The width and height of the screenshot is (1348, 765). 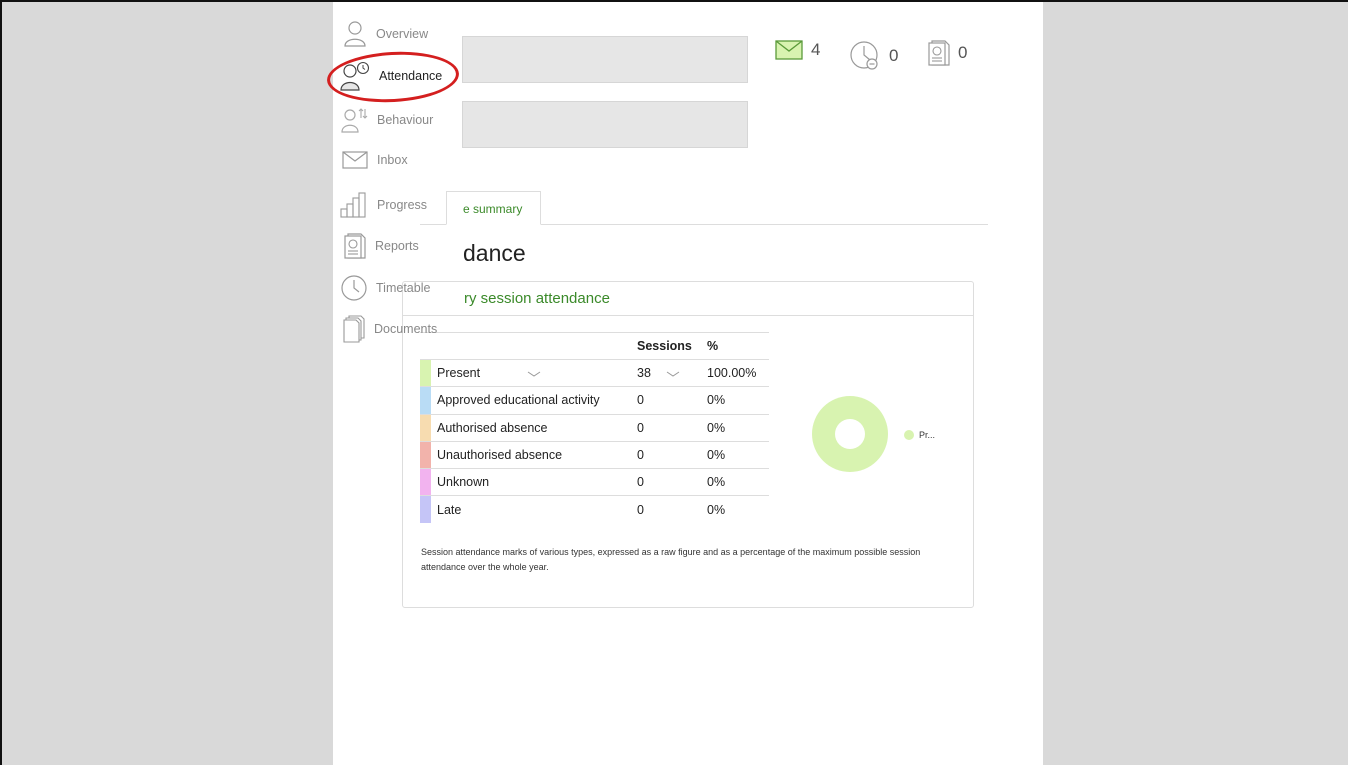 I want to click on row-label: Unknown, so click(x=534, y=482).